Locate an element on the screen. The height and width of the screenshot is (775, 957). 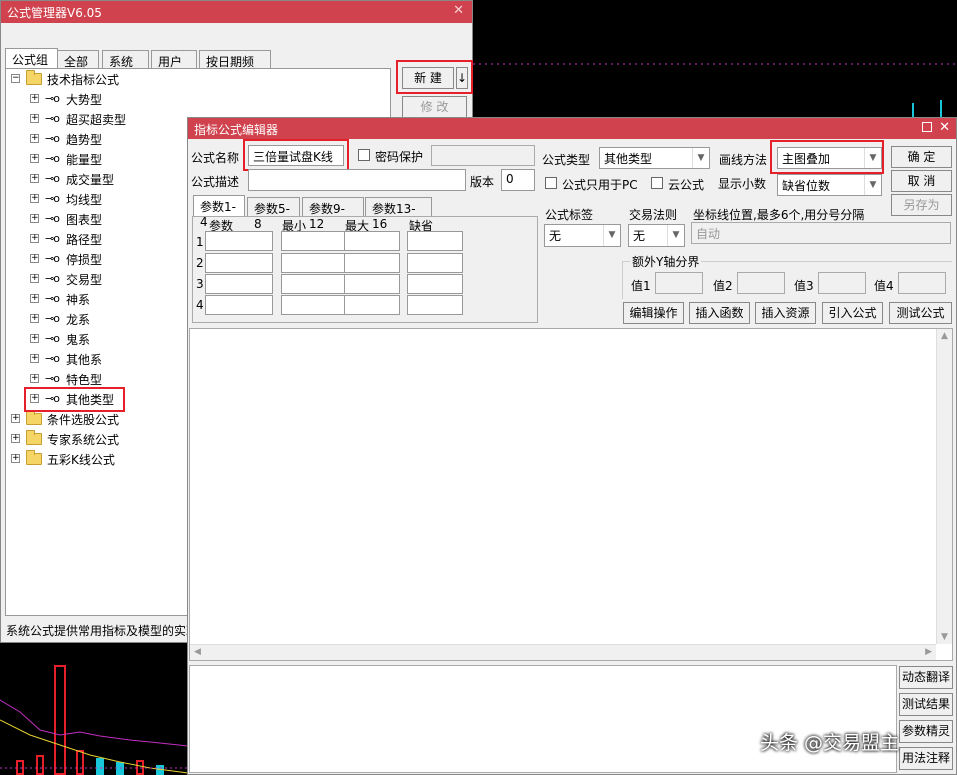
pc-only-checkbox is located at coordinates (551, 183).